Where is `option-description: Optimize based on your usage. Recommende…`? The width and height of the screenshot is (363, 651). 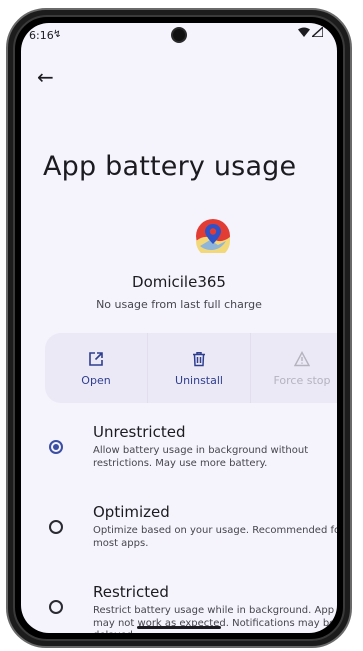
option-description: Optimize based on your usage. Recommende… is located at coordinates (215, 537).